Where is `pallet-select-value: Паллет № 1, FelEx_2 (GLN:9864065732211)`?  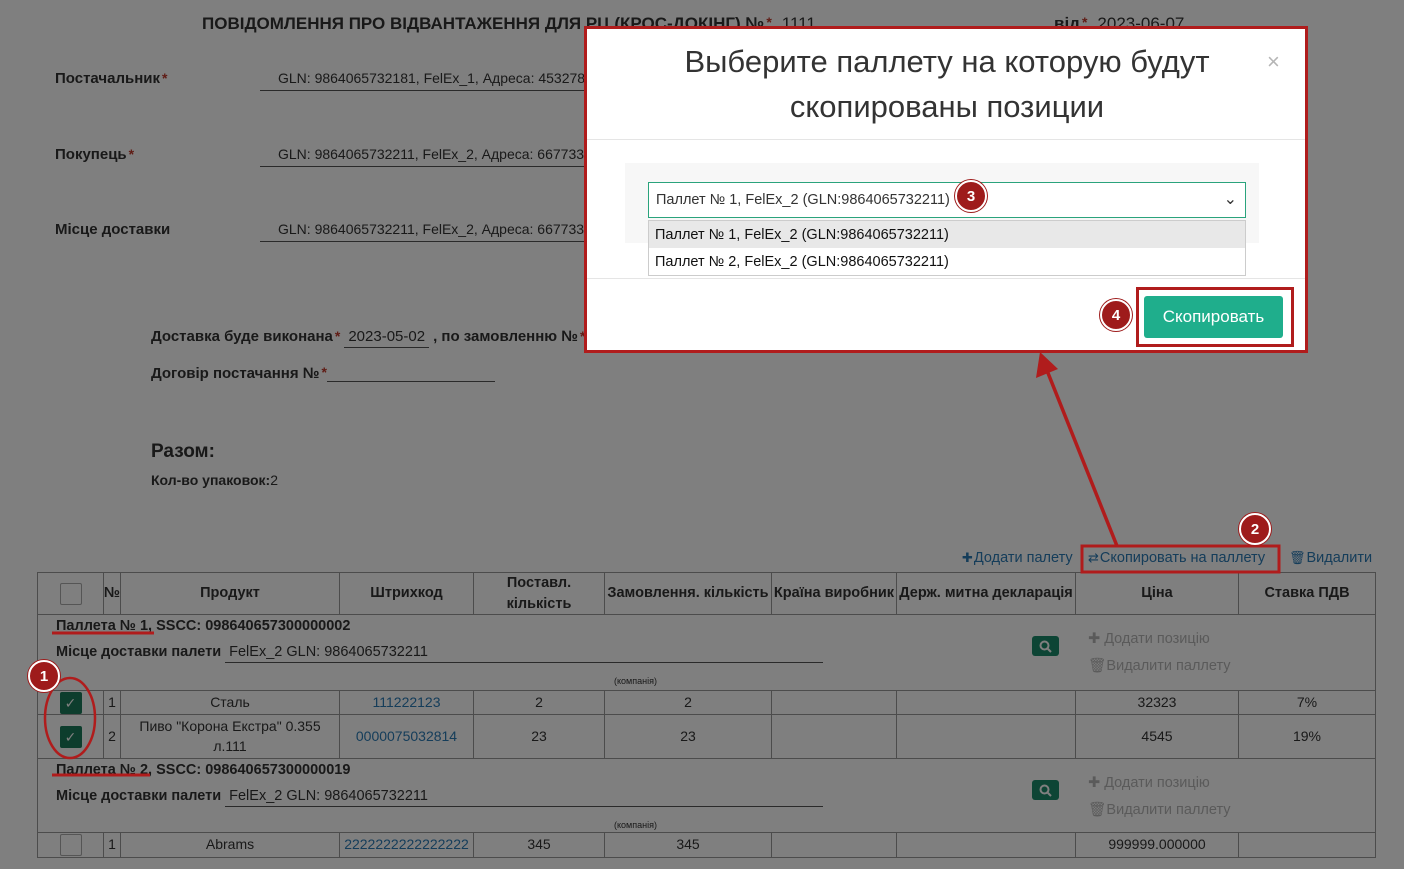
pallet-select-value: Паллет № 1, FelEx_2 (GLN:9864065732211) is located at coordinates (803, 200).